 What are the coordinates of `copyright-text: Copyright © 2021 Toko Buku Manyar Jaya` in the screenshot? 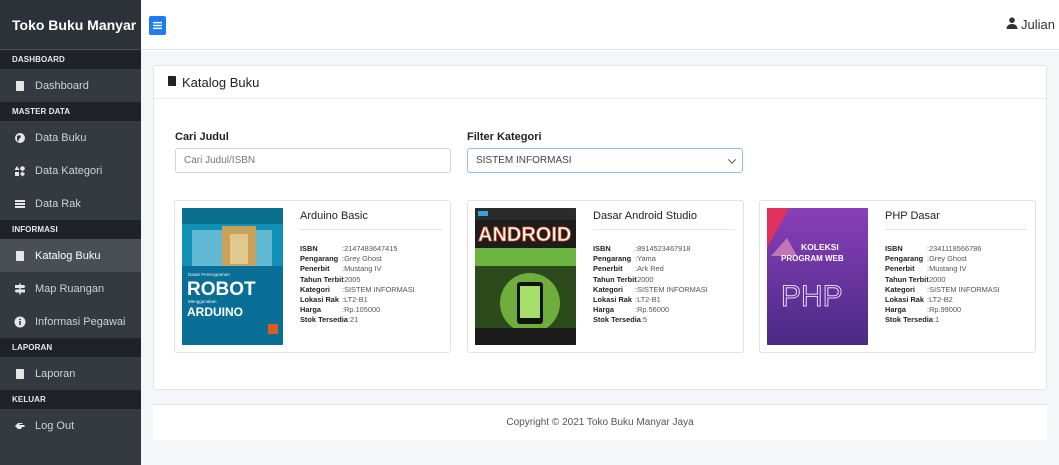 It's located at (600, 422).